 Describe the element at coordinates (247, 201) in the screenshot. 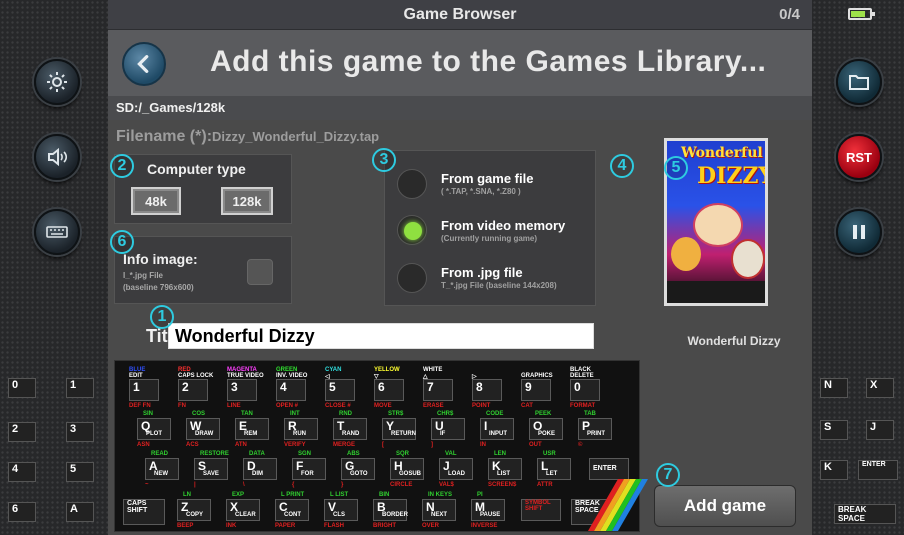

I see `128k-button: 128k` at that location.